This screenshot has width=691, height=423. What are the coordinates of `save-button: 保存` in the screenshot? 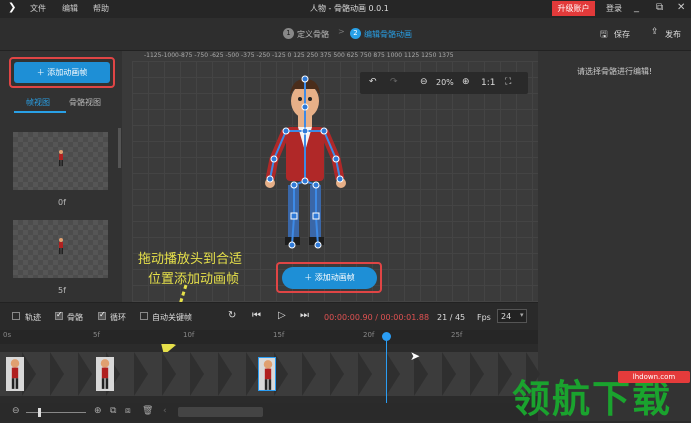 It's located at (622, 34).